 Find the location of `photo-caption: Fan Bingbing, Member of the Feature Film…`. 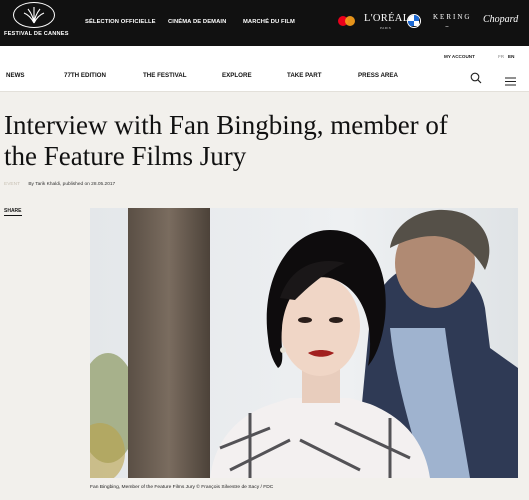

photo-caption: Fan Bingbing, Member of the Feature Film… is located at coordinates (182, 487).